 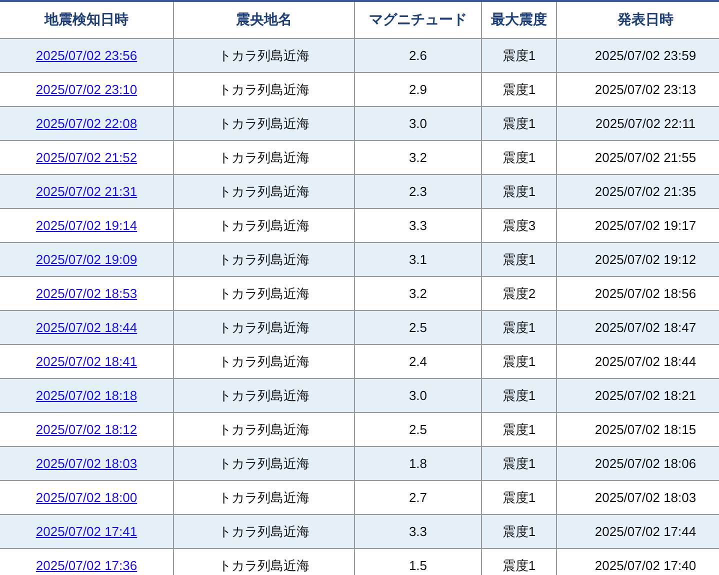 What do you see at coordinates (87, 293) in the screenshot?
I see `detection-time-link: 2025/07/02 18:53` at bounding box center [87, 293].